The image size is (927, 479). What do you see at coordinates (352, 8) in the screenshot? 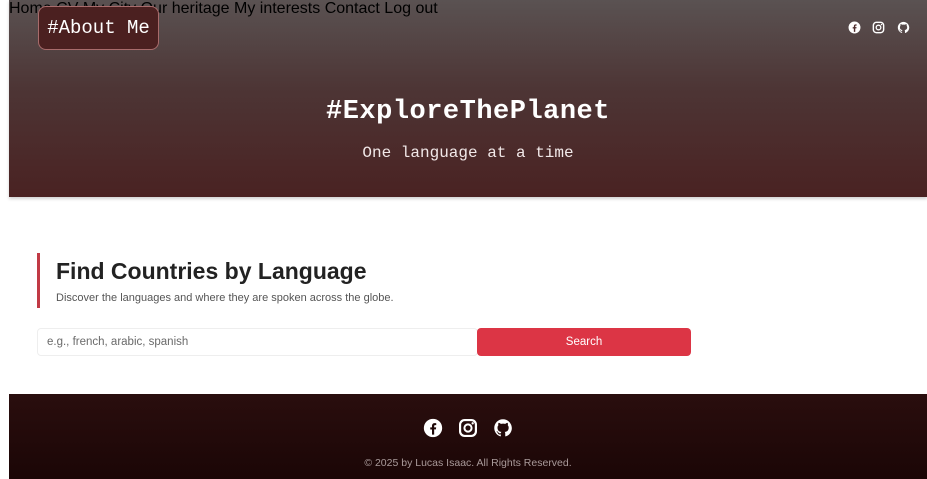
I see `nav-contact: Contact` at bounding box center [352, 8].